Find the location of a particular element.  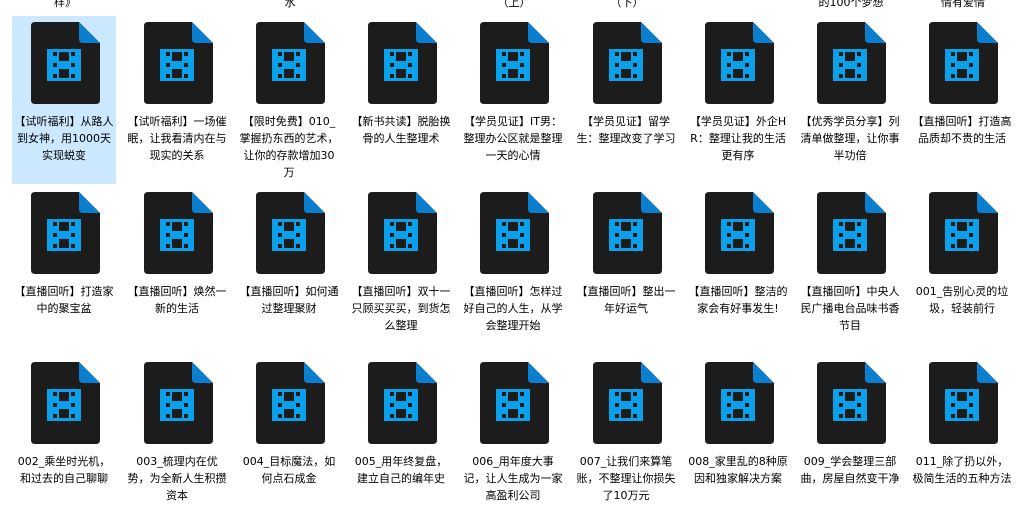

file-item: 011_除了扔以外，极简生活的五种方法 is located at coordinates (962, 440).